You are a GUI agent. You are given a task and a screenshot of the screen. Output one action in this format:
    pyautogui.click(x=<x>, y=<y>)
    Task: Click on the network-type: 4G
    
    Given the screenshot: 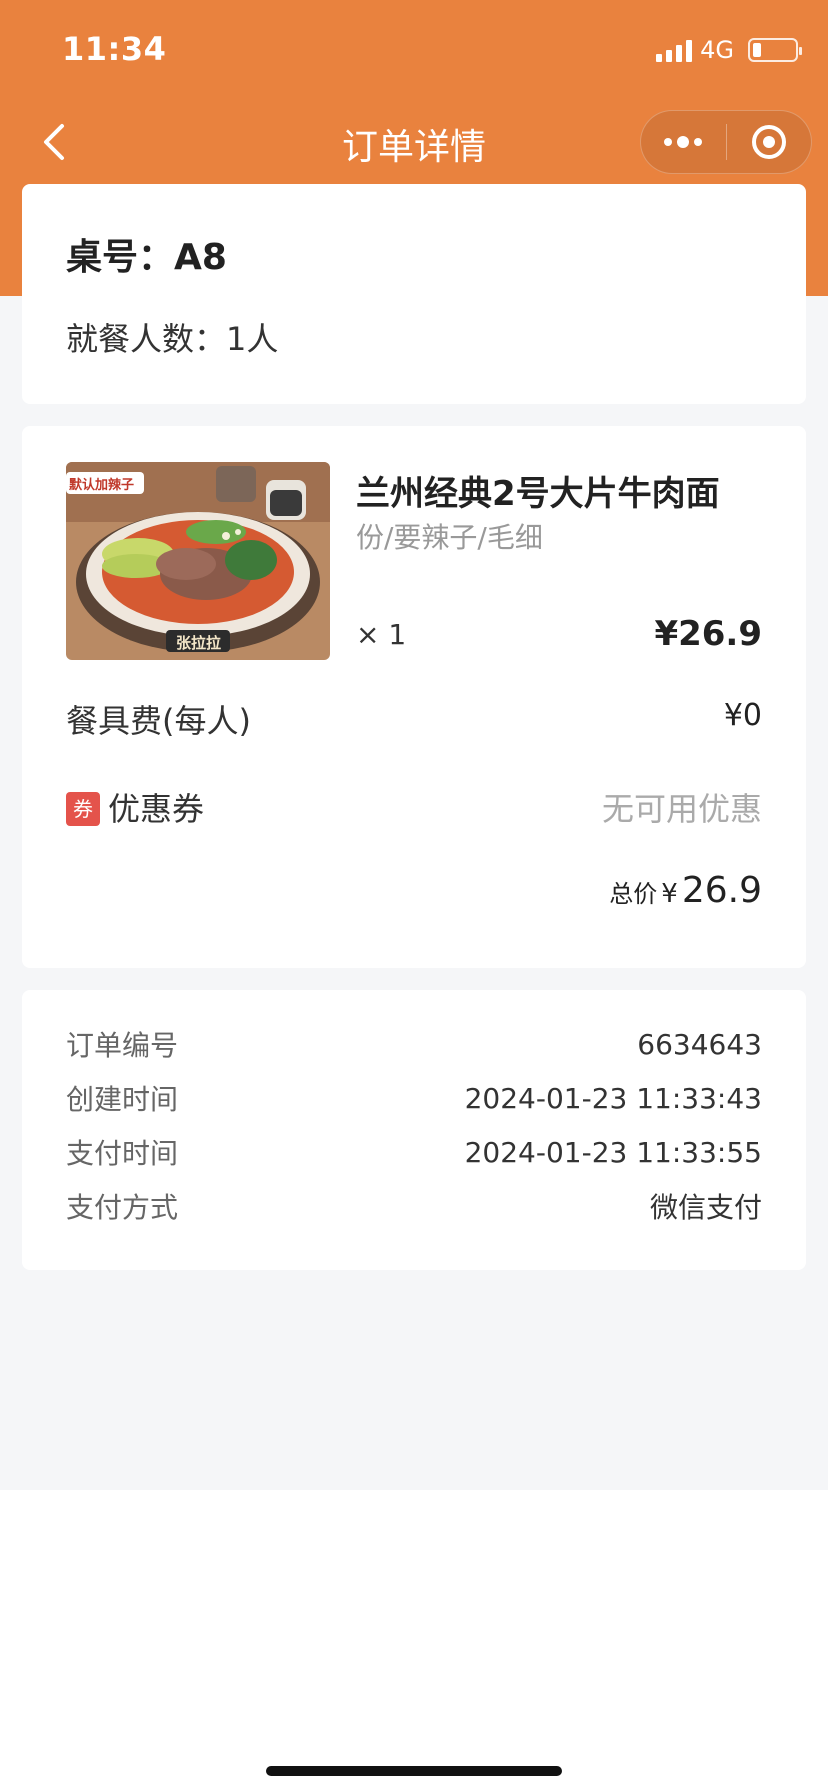 What is the action you would take?
    pyautogui.click(x=717, y=50)
    